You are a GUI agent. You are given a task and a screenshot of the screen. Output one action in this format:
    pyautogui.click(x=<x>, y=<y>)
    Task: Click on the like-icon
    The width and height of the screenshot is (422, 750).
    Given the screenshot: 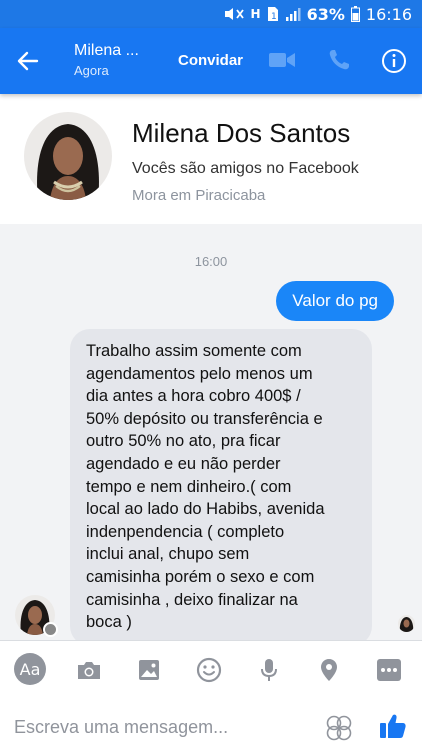 What is the action you would take?
    pyautogui.click(x=393, y=726)
    